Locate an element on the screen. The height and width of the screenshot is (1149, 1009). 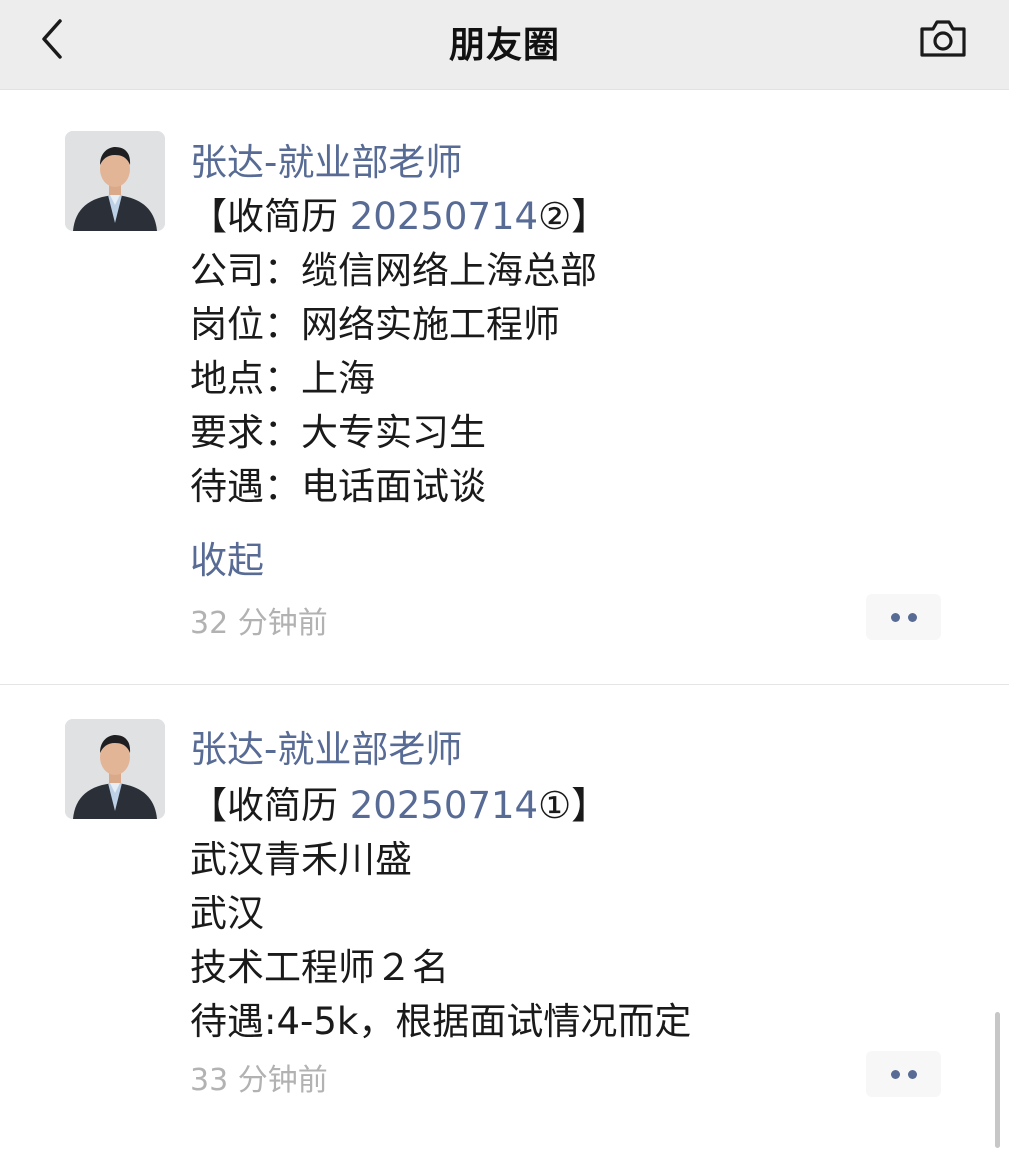
post-time: 32 分钟前 is located at coordinates (259, 623).